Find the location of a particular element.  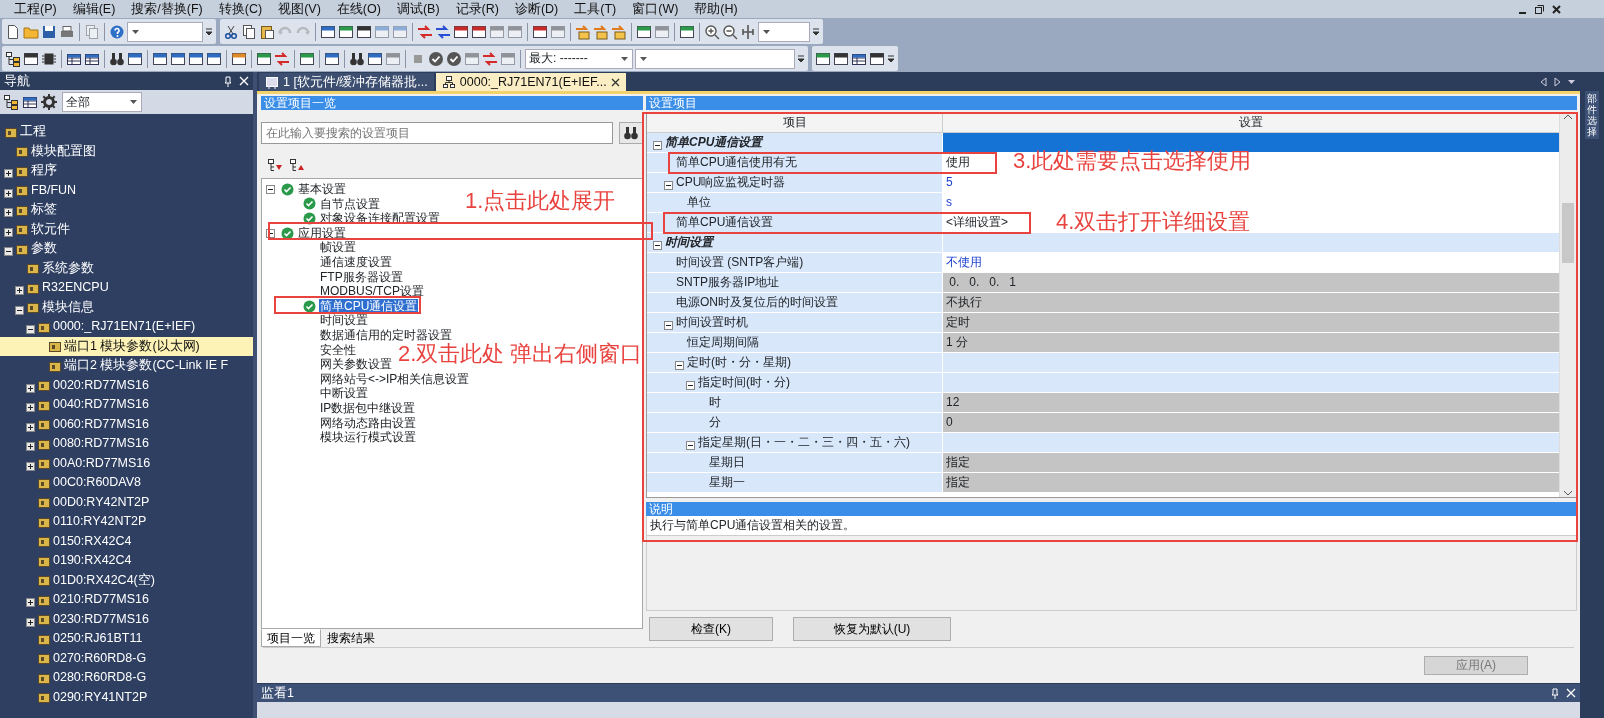

scroll-thumb is located at coordinates (1568, 233).